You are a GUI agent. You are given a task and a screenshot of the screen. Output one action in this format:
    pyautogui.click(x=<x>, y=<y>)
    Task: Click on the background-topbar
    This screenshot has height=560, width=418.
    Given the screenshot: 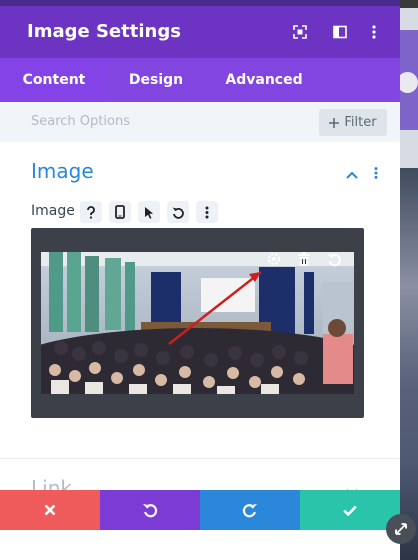 What is the action you would take?
    pyautogui.click(x=409, y=4)
    